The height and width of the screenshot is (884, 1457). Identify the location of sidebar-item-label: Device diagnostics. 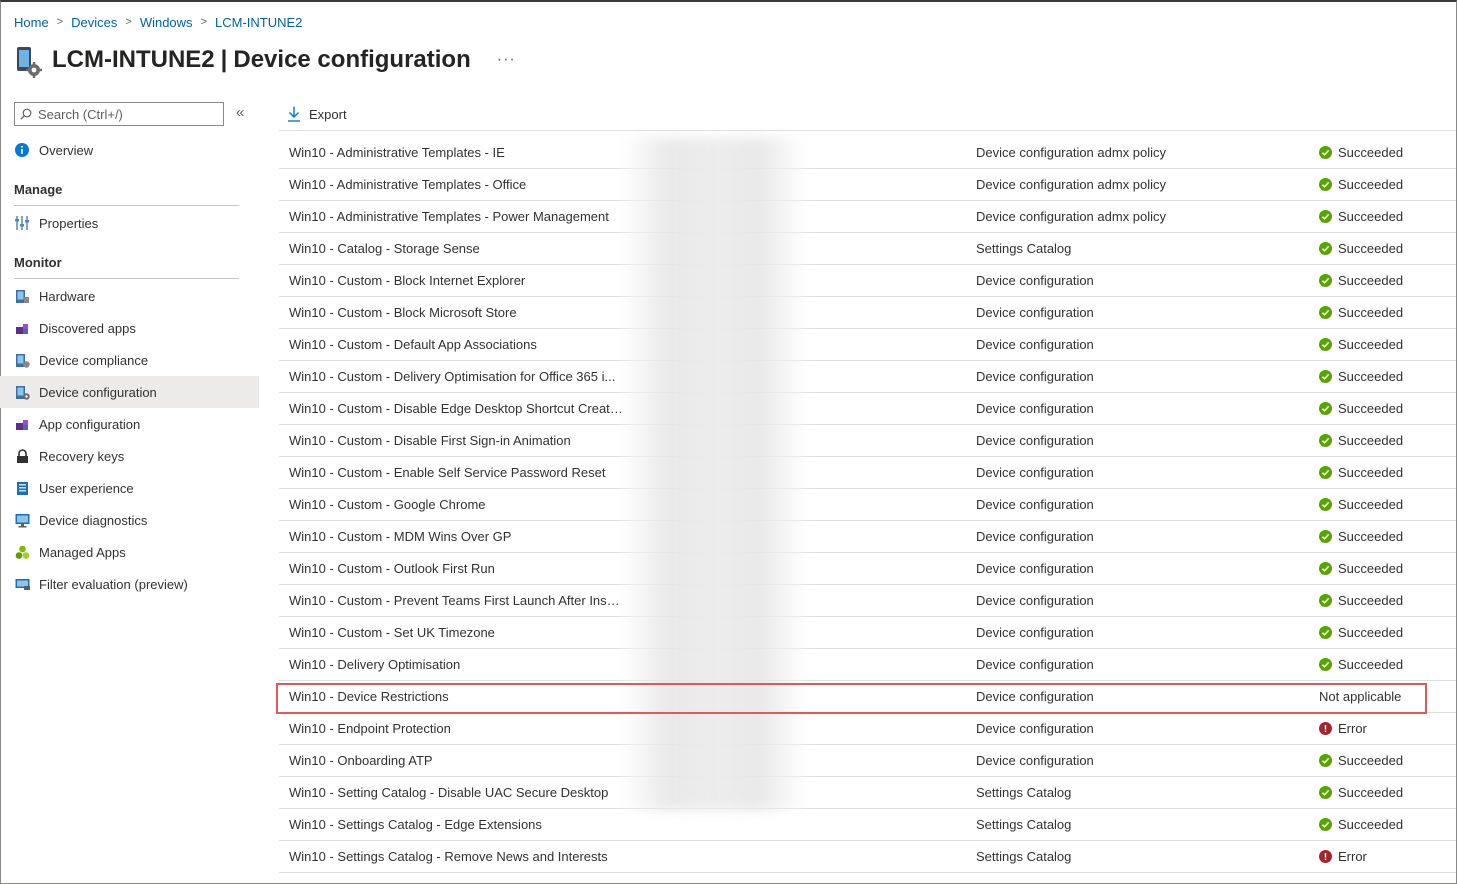
(93, 520).